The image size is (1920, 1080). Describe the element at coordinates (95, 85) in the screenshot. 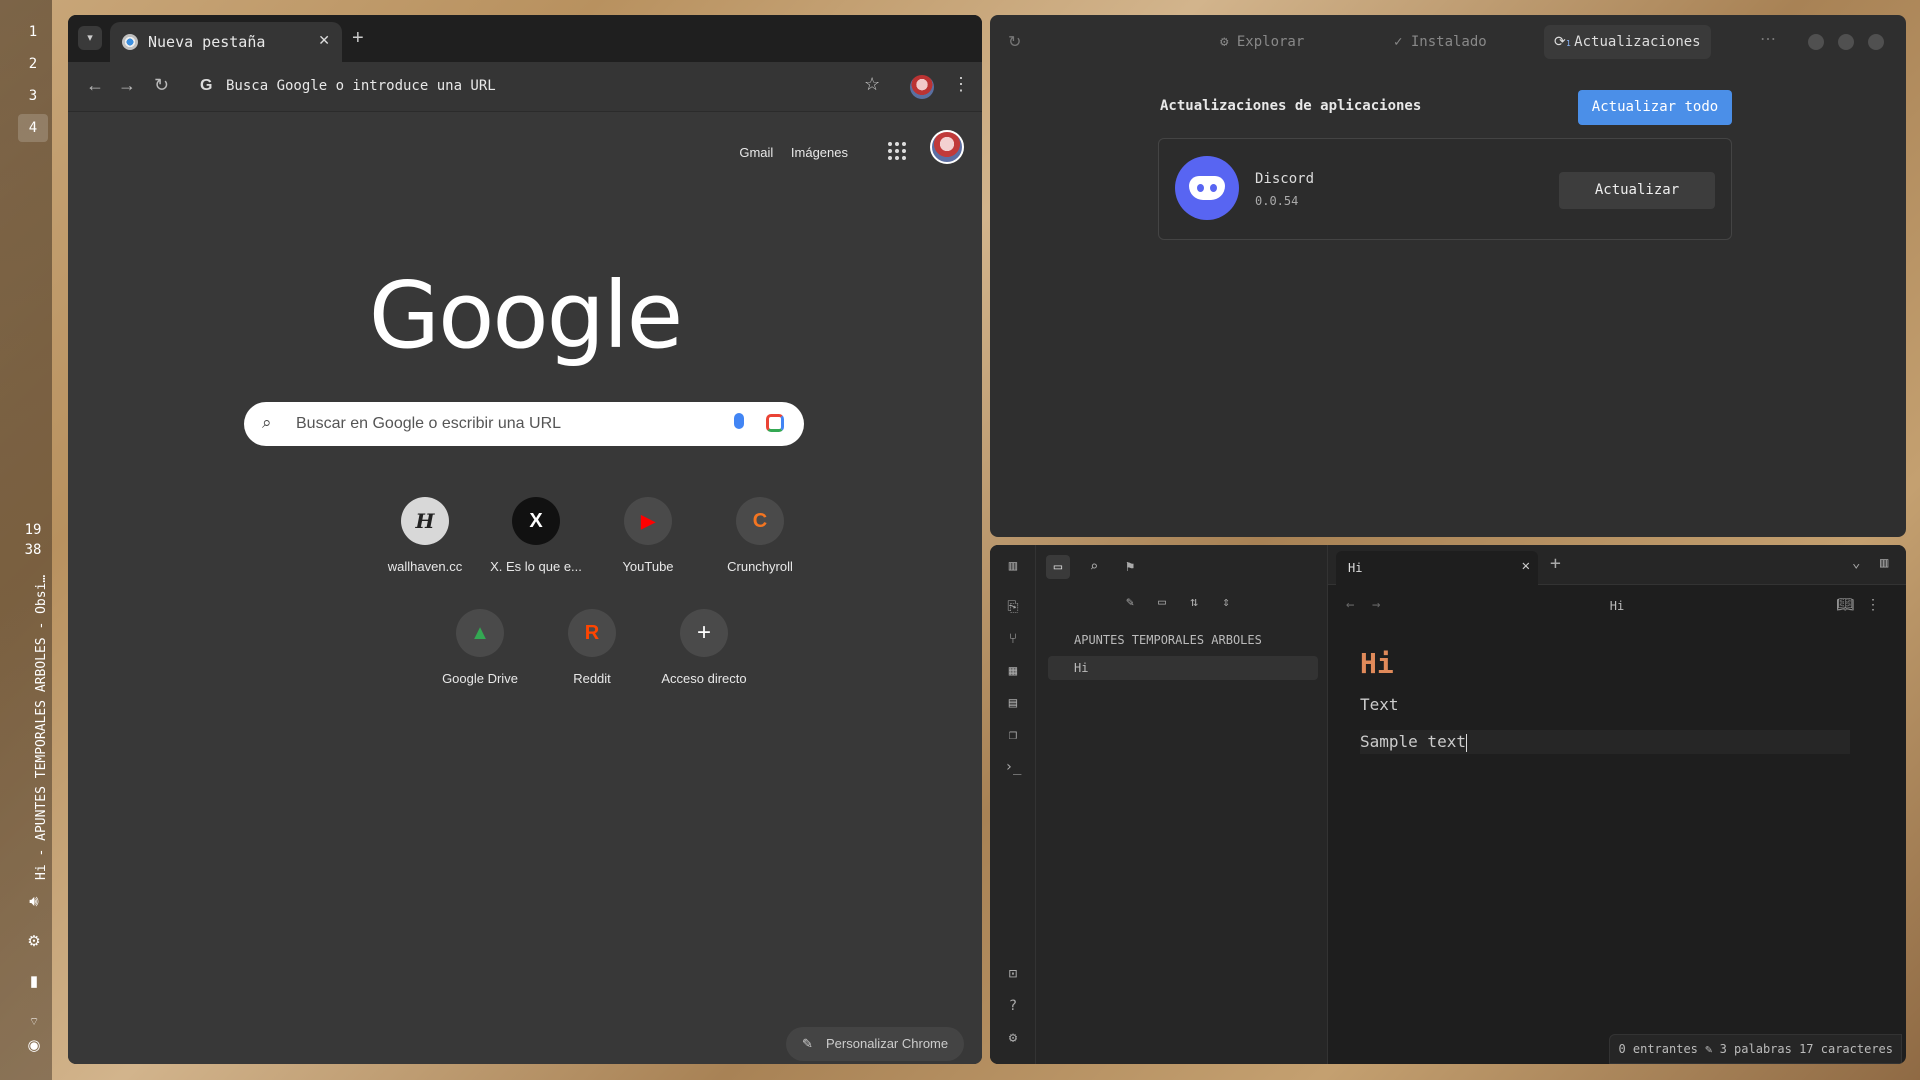

I see `back-icon: ←` at that location.